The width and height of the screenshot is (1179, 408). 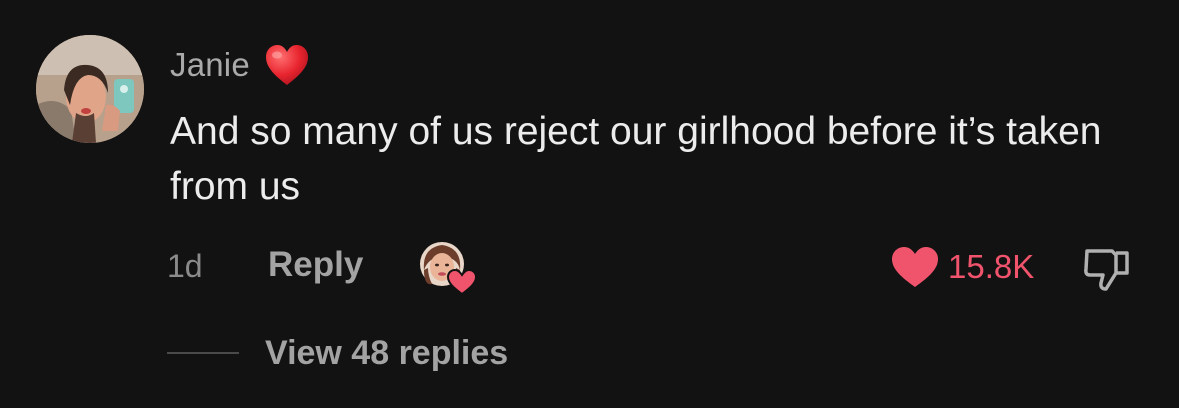 I want to click on like-button: 15.8K, so click(x=962, y=267).